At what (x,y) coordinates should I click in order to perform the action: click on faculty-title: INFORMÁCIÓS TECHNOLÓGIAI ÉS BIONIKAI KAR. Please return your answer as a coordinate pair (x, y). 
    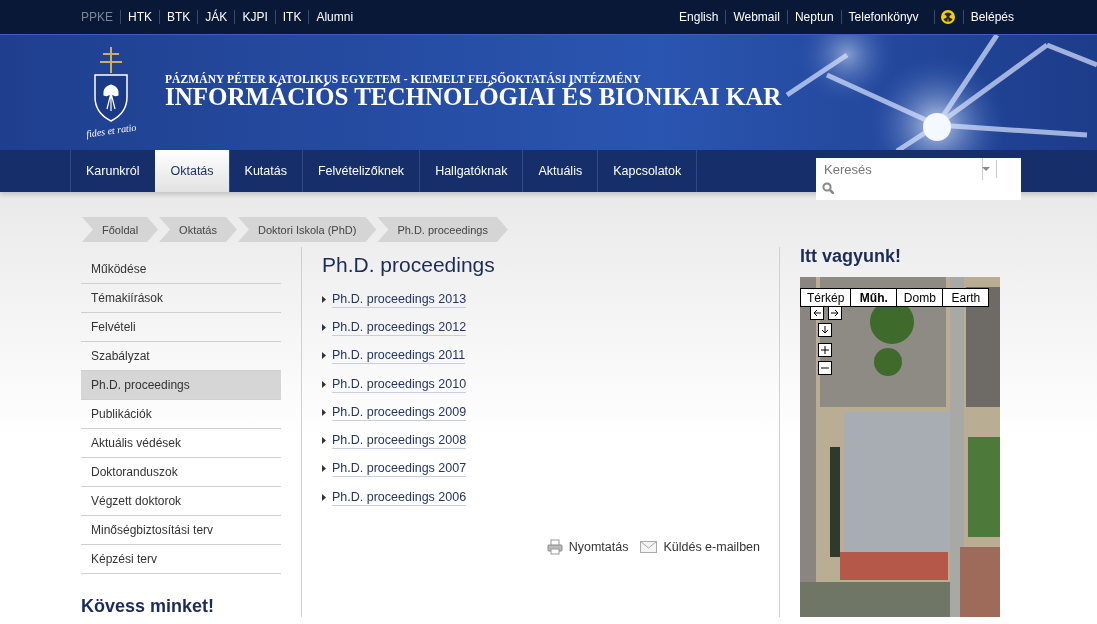
    Looking at the image, I should click on (473, 97).